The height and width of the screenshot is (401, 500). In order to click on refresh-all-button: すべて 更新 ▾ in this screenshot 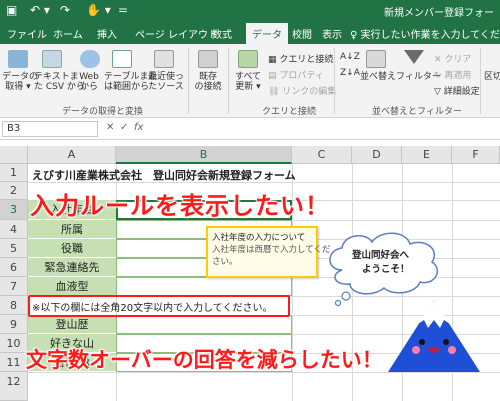, I will do `click(248, 82)`.